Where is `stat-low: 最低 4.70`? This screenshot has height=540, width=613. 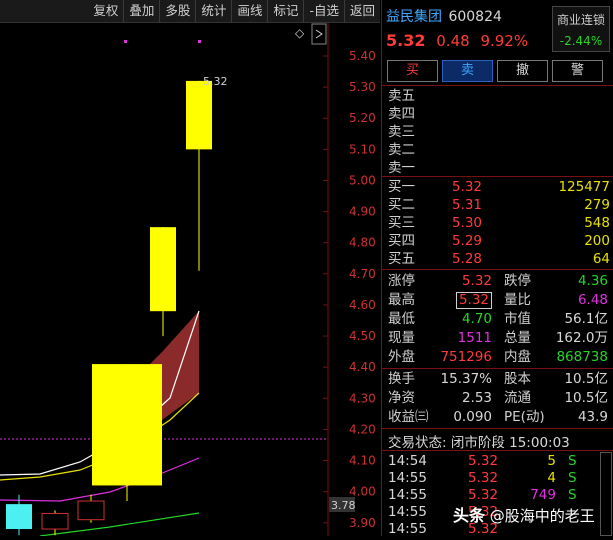 stat-low: 最低 4.70 is located at coordinates (440, 319).